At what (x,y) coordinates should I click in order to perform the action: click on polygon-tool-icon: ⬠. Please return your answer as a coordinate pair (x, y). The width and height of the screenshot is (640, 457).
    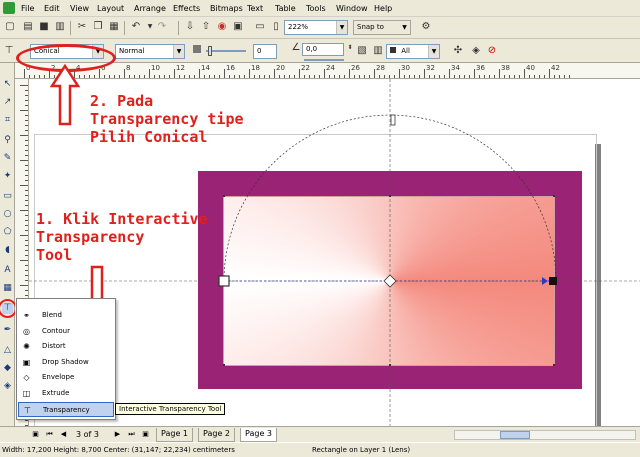
    Looking at the image, I should click on (7, 232).